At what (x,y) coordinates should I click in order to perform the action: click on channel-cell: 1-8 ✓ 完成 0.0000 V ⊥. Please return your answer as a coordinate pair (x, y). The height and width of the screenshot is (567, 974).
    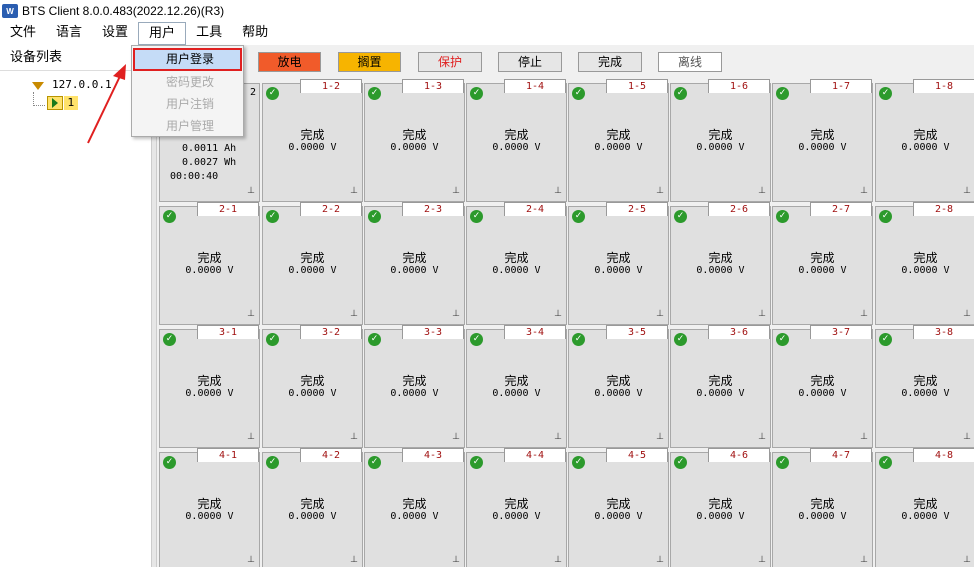
    Looking at the image, I should click on (924, 140).